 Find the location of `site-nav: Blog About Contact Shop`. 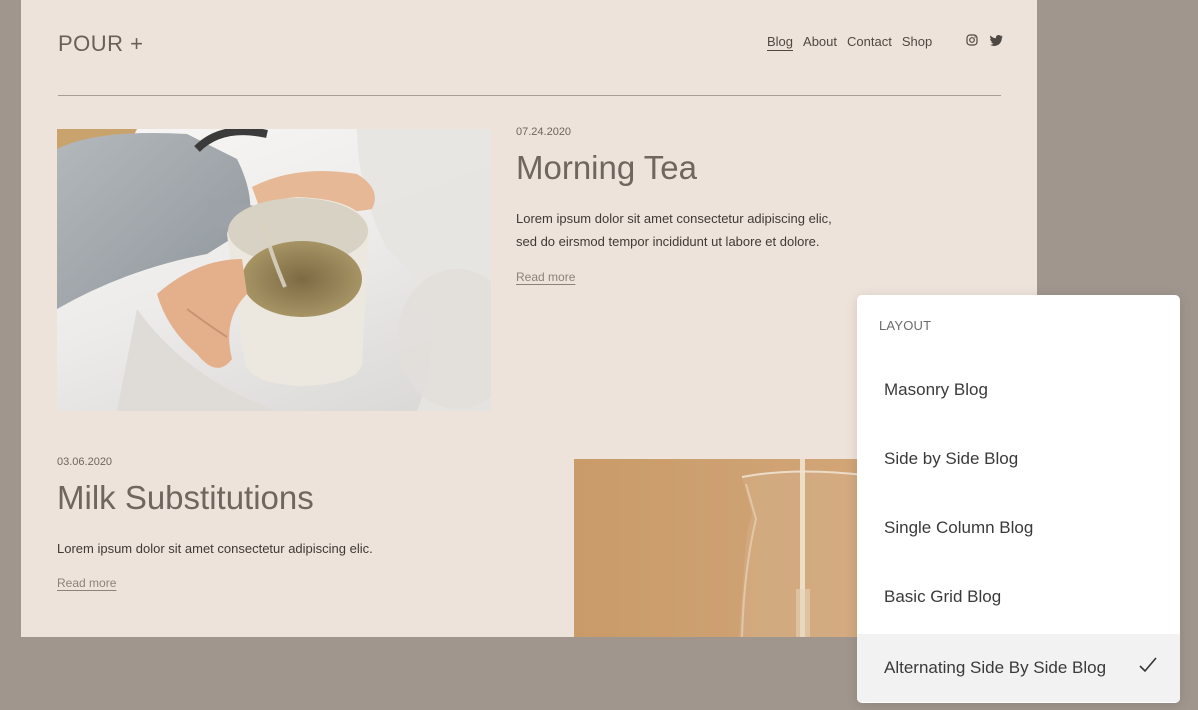

site-nav: Blog About Contact Shop is located at coordinates (885, 41).